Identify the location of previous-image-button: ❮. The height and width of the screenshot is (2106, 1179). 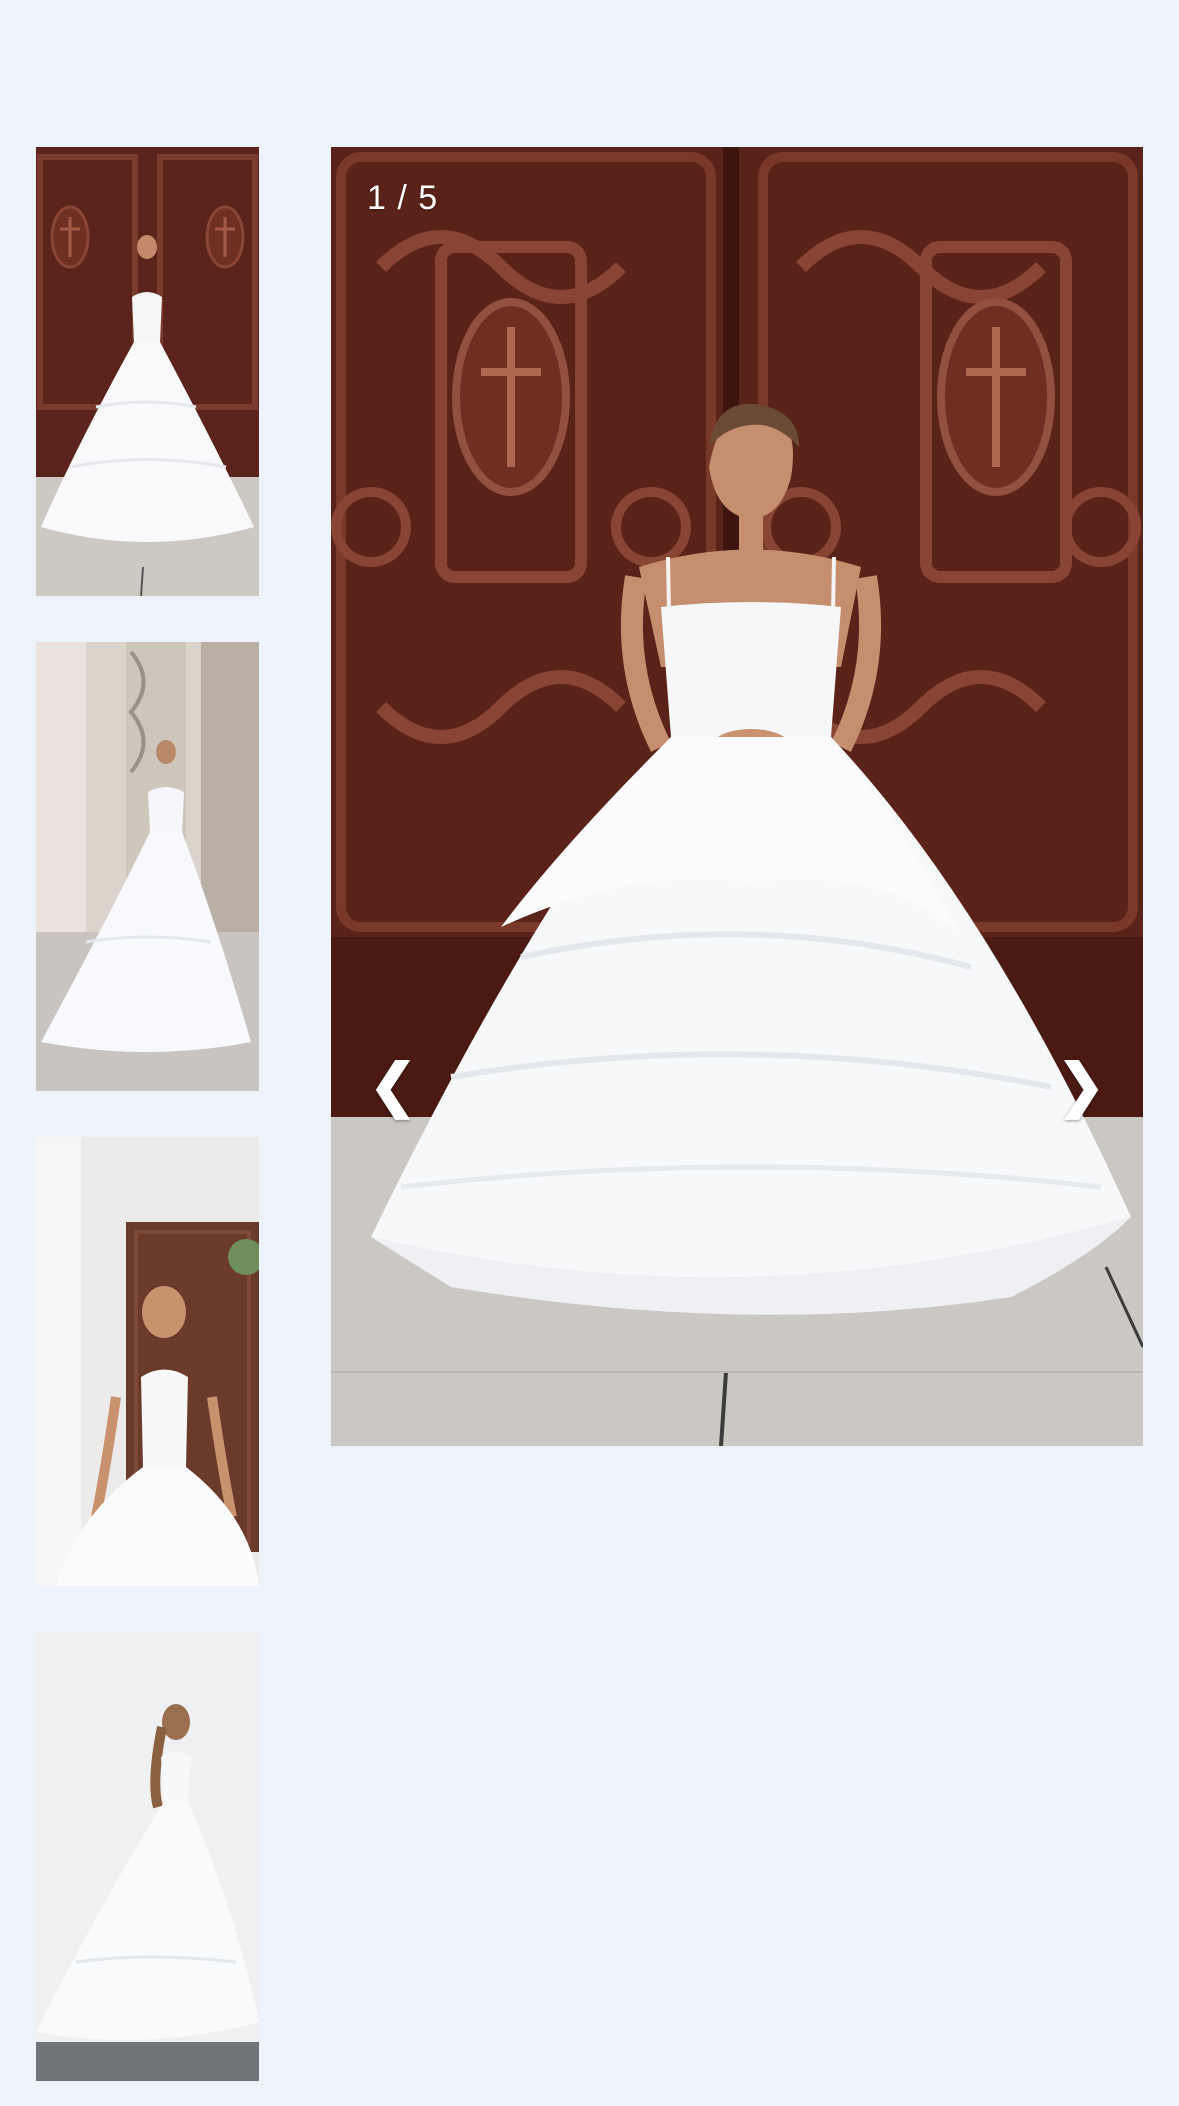
(393, 1085).